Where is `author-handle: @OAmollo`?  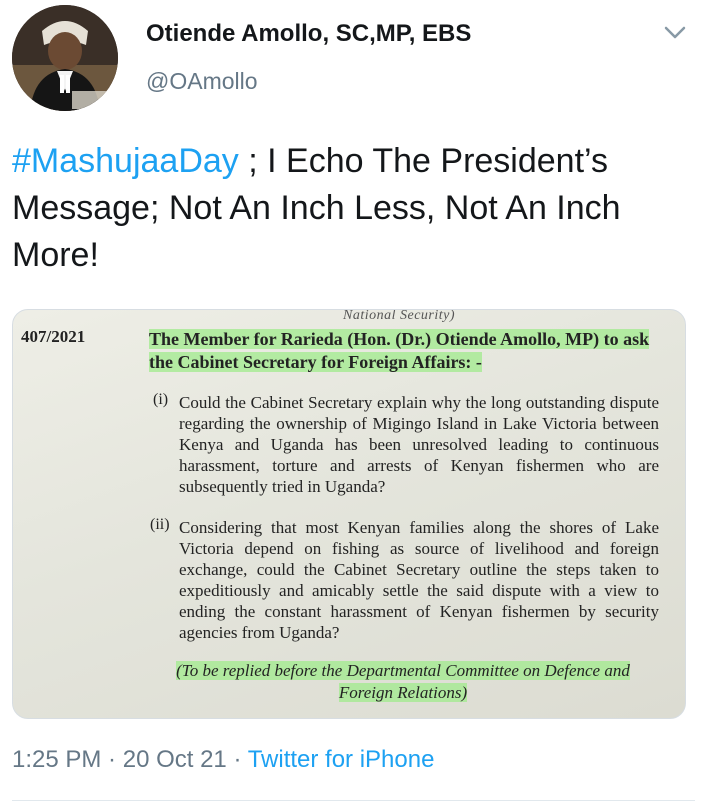 author-handle: @OAmollo is located at coordinates (202, 81).